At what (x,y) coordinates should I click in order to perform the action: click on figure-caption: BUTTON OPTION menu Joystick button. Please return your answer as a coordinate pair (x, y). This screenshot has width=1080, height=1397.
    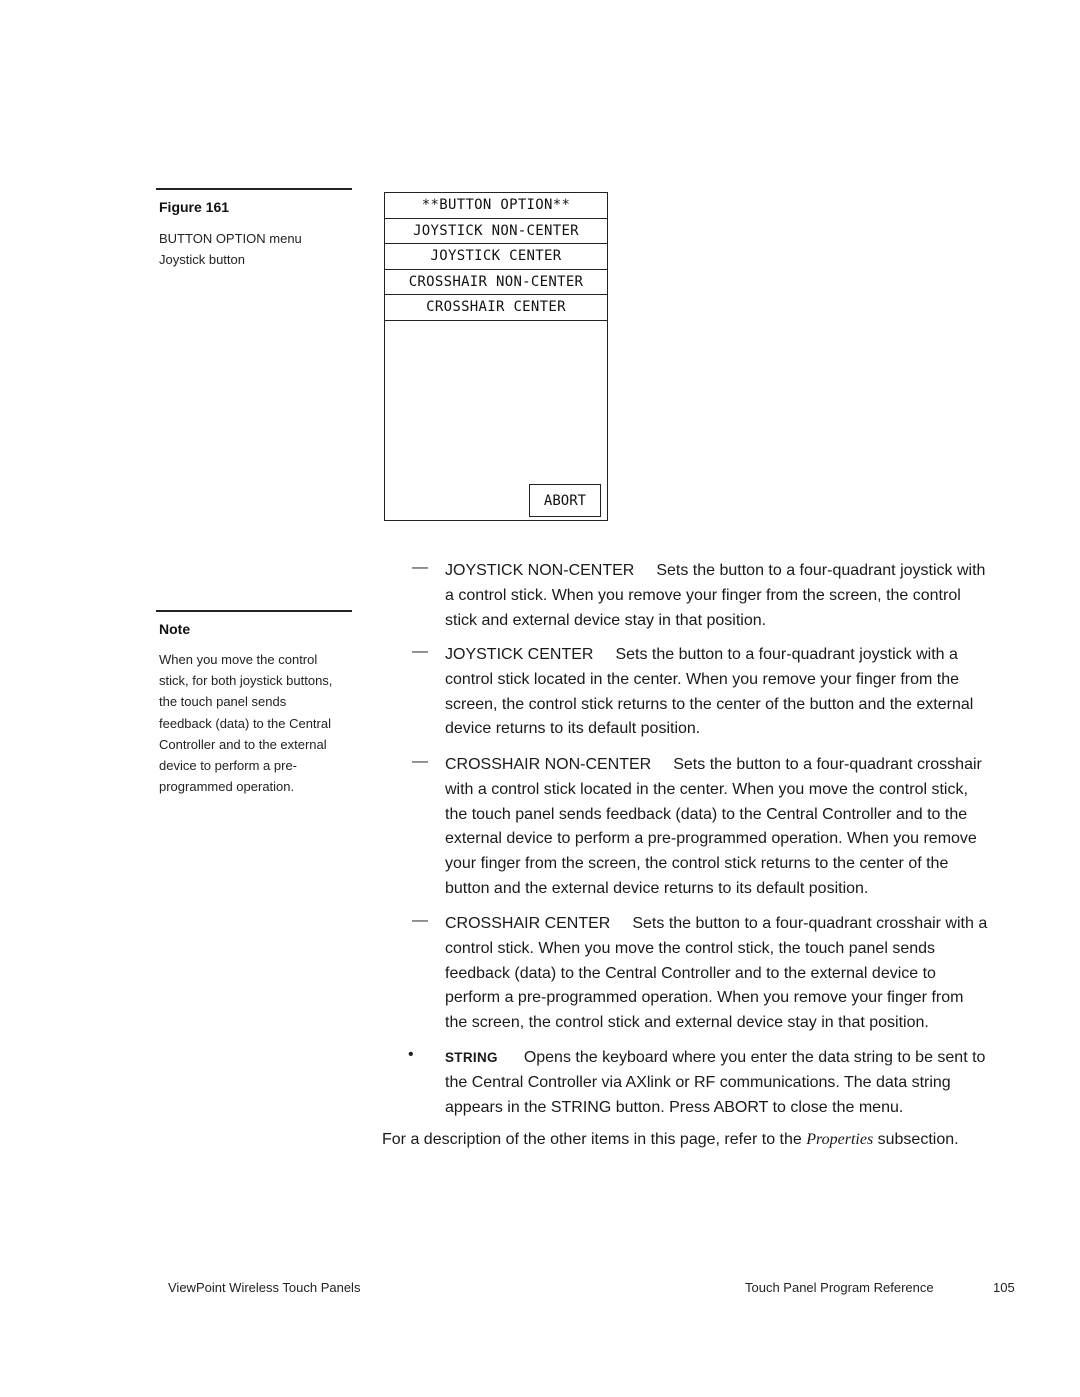
    Looking at the image, I should click on (256, 249).